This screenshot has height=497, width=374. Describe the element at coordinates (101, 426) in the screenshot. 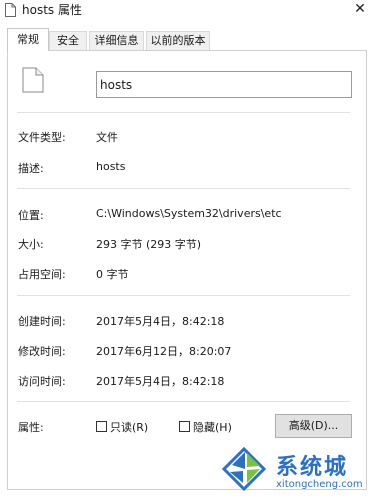

I see `readonly-checkbox` at that location.